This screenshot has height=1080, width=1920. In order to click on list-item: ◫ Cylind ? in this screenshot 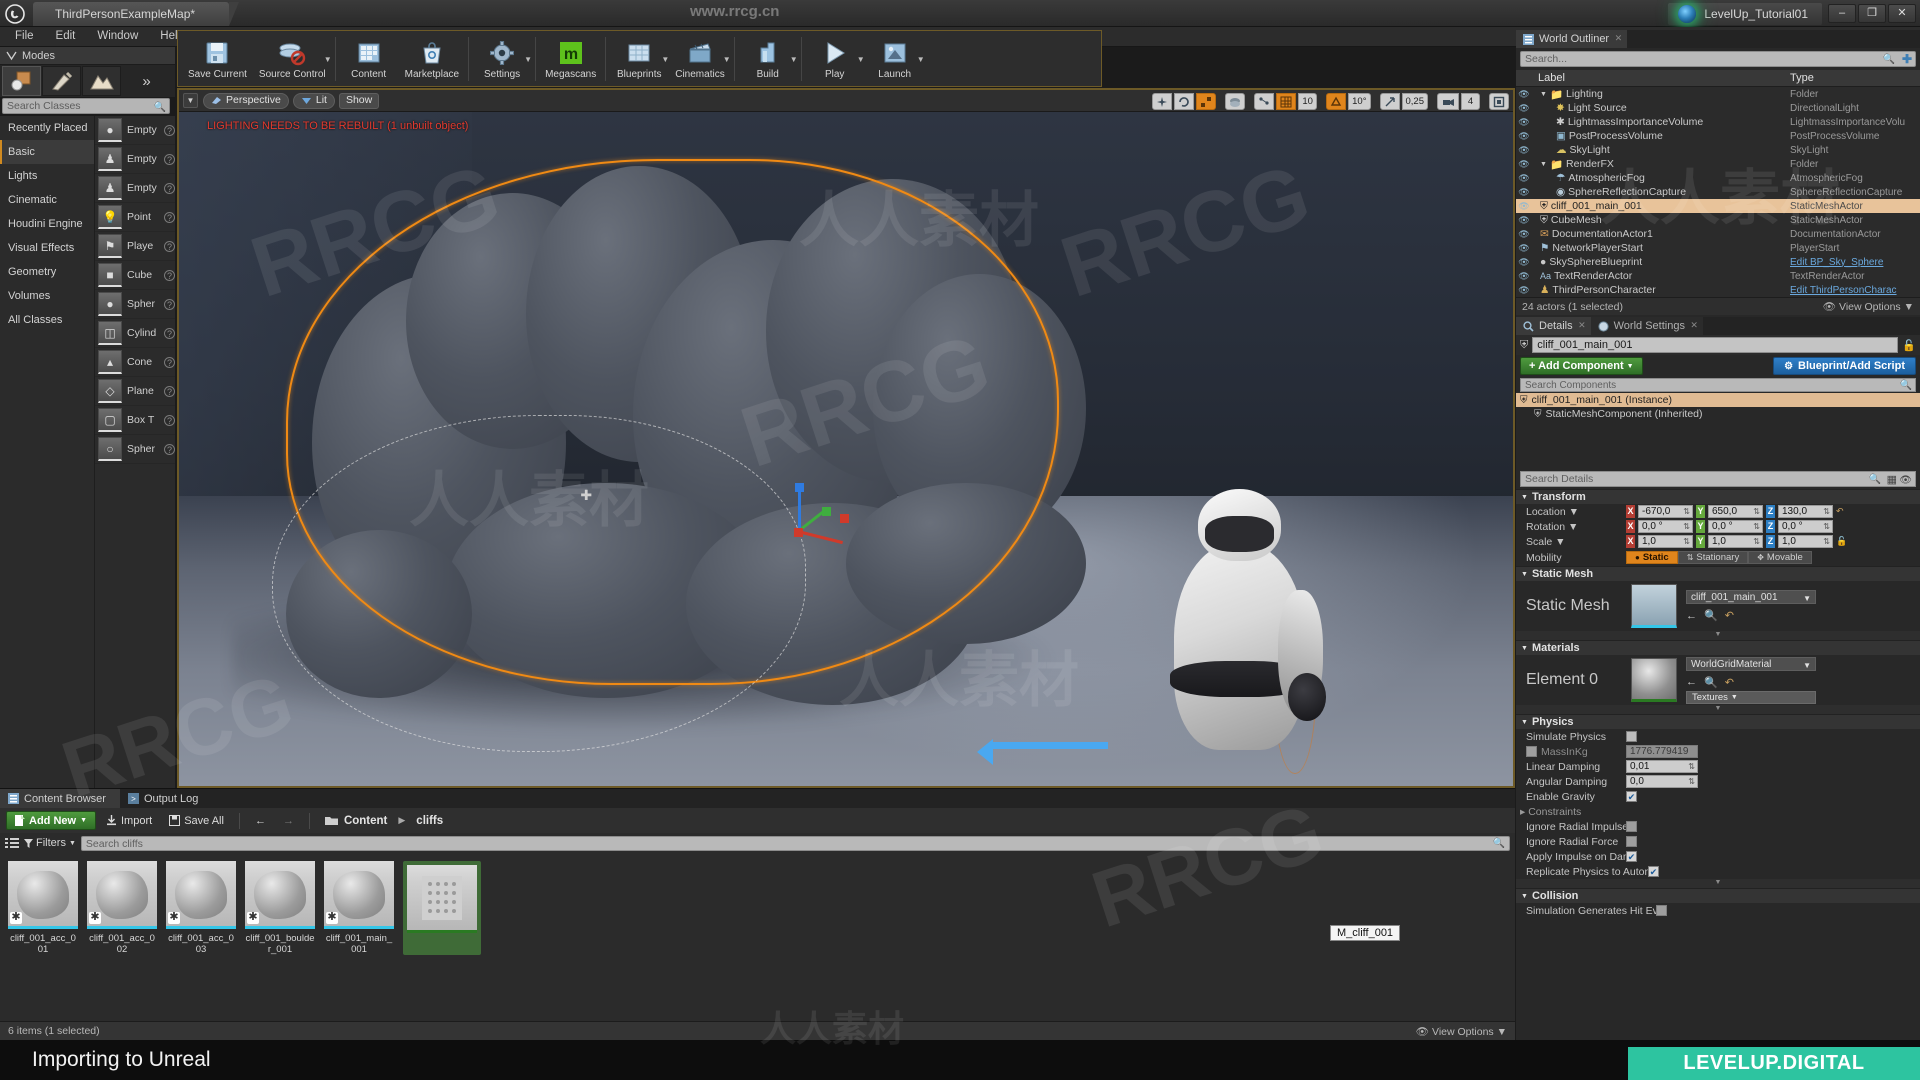, I will do `click(135, 333)`.